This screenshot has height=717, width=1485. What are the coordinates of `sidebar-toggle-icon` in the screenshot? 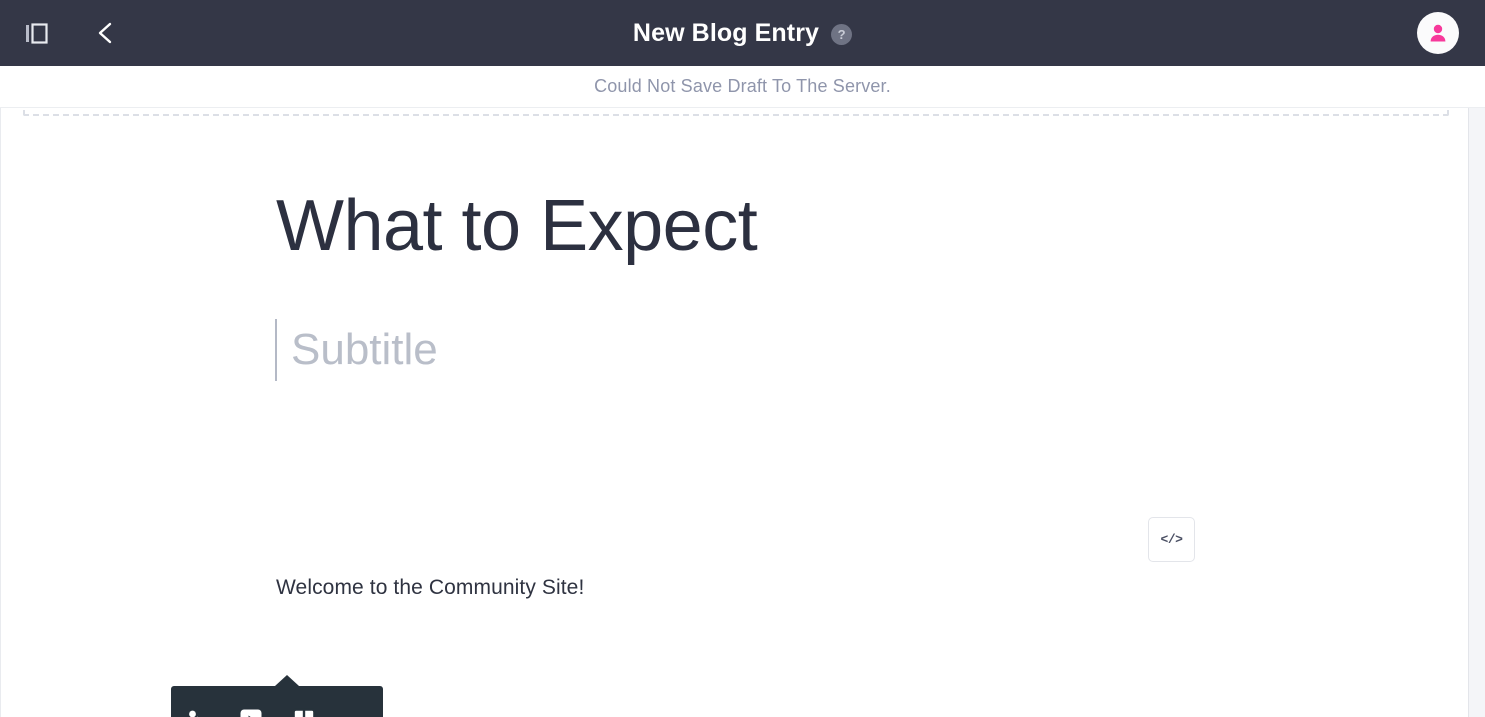 It's located at (37, 33).